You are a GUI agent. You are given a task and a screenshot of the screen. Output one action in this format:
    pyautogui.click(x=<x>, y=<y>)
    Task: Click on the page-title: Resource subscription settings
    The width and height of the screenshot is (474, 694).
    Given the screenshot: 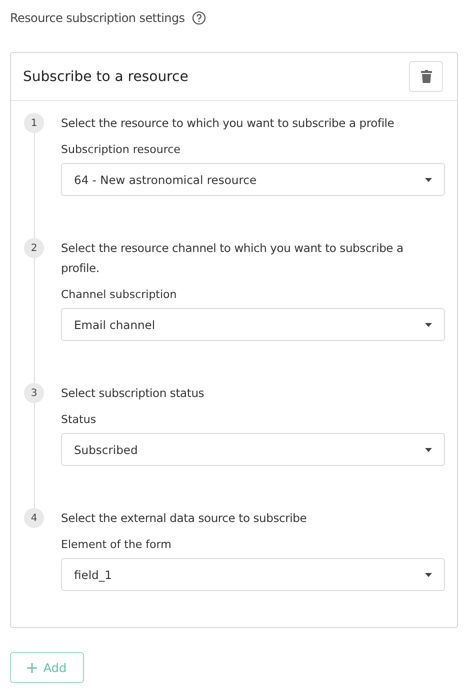 What is the action you would take?
    pyautogui.click(x=97, y=18)
    